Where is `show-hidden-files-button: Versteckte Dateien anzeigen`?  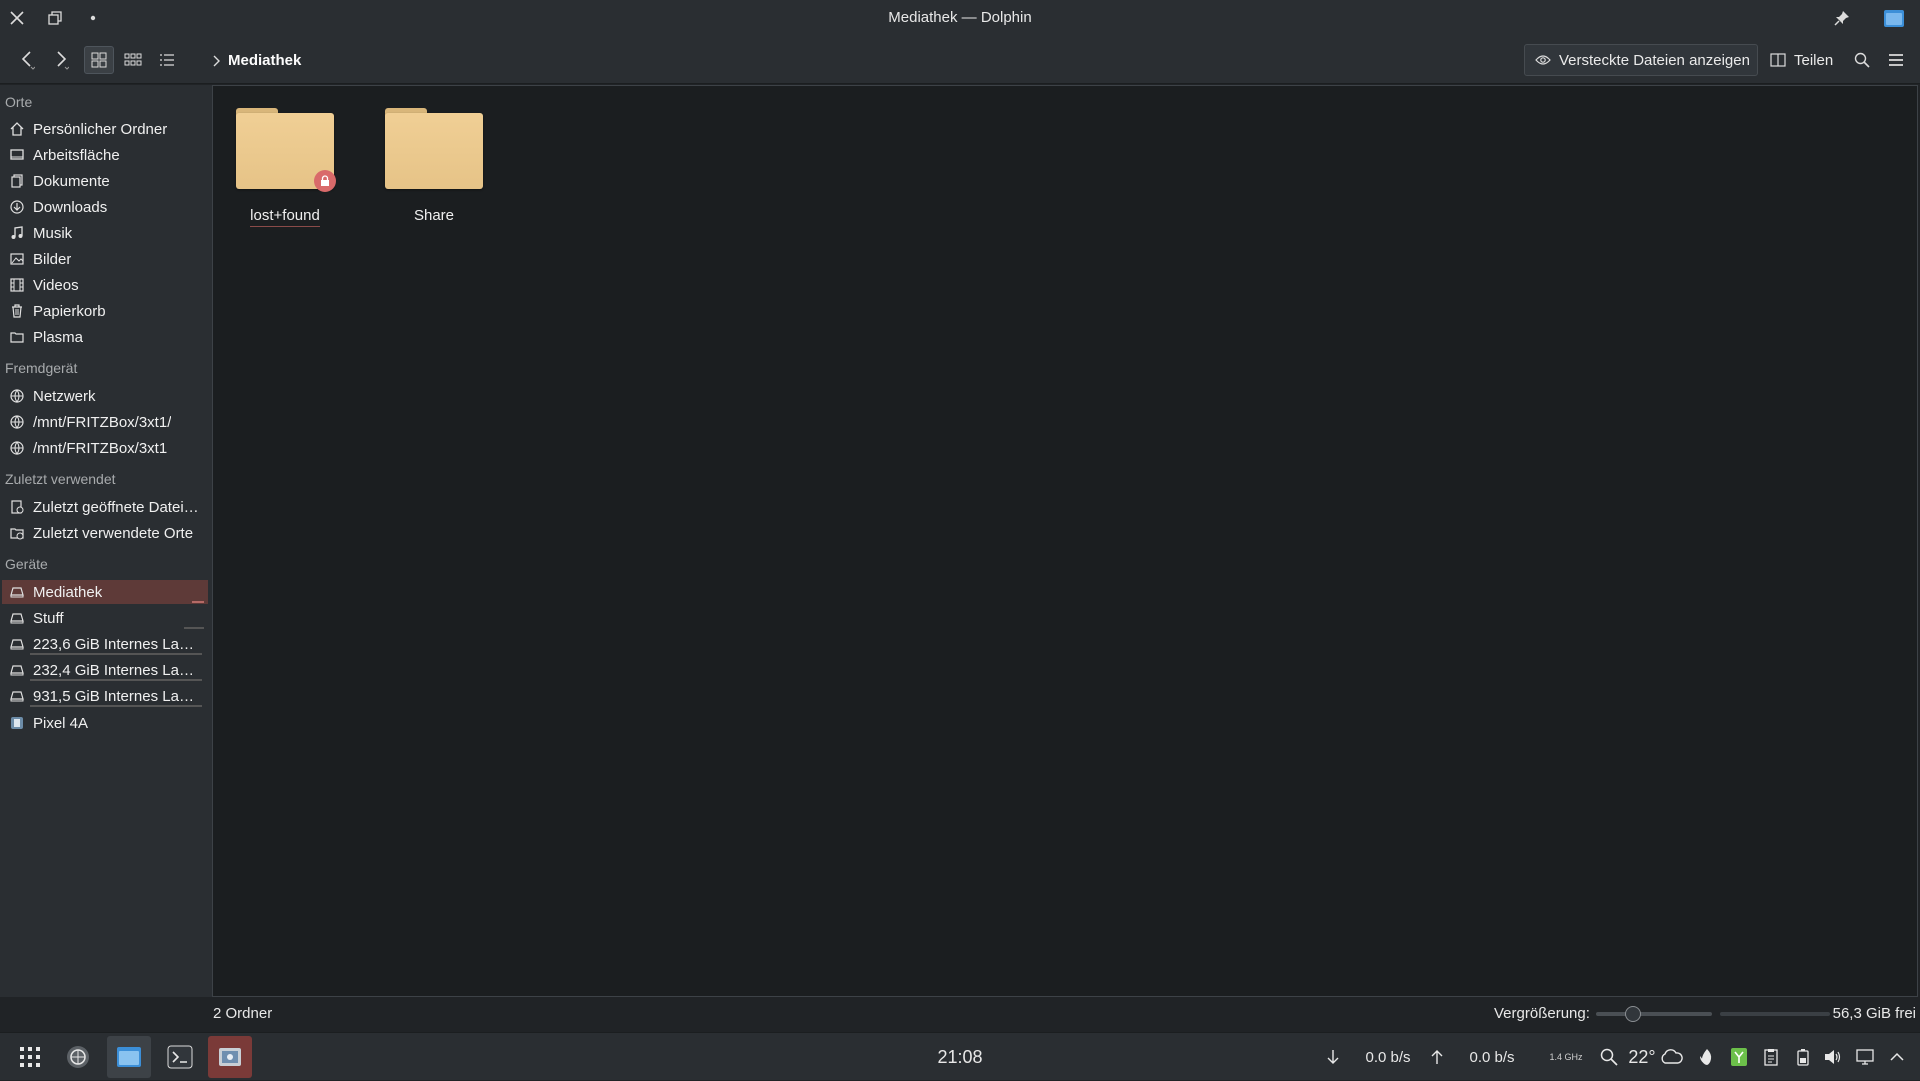 show-hidden-files-button: Versteckte Dateien anzeigen is located at coordinates (1641, 60).